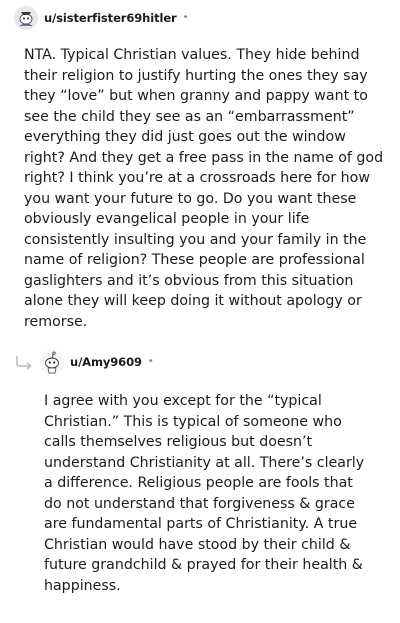  Describe the element at coordinates (24, 363) in the screenshot. I see `reply-arrow-icon` at that location.